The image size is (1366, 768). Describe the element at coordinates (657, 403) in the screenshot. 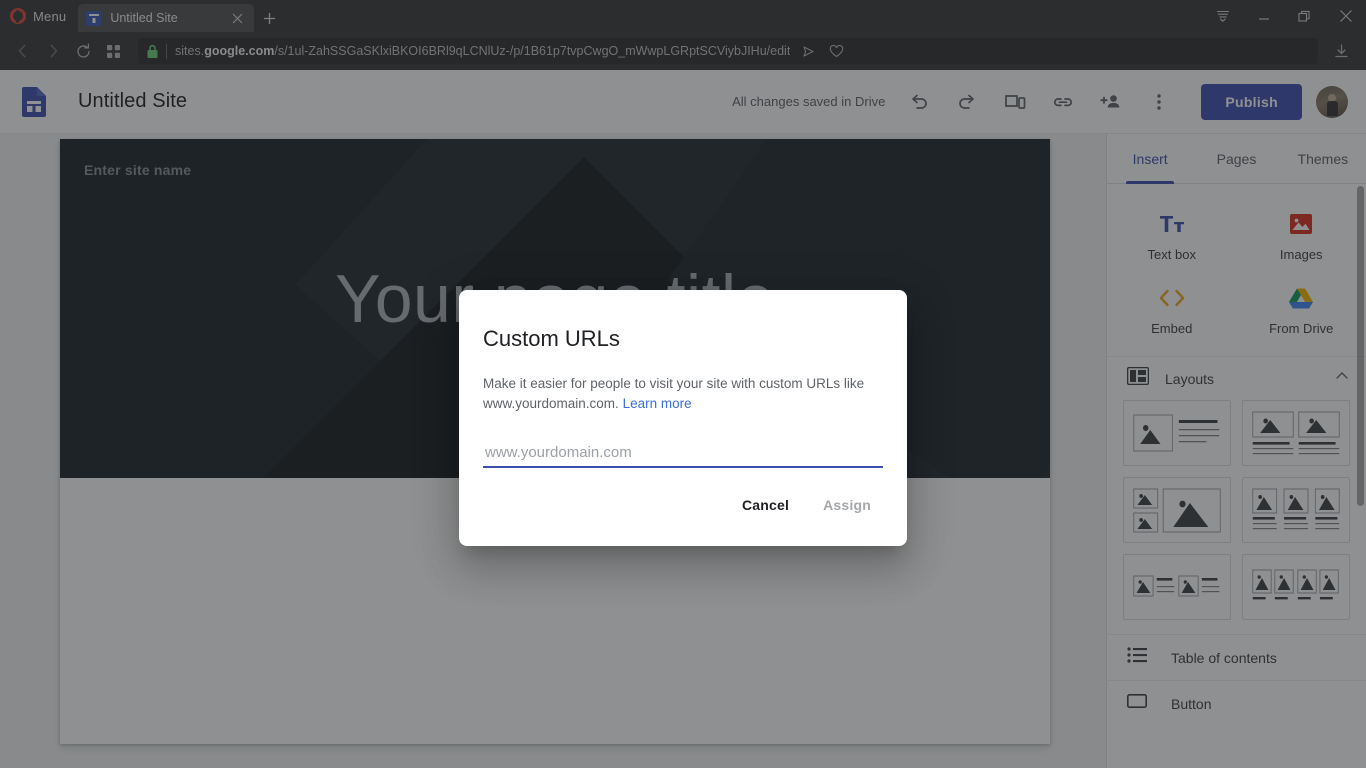

I see `learn-more-link: Learn more` at that location.